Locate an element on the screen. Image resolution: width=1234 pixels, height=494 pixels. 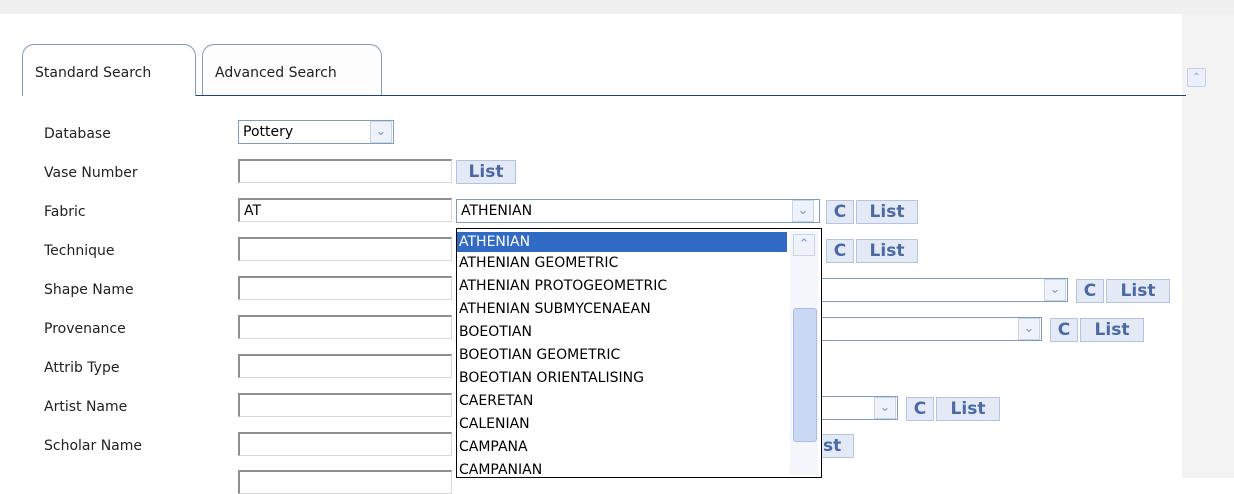
tab-standard-search: Standard Search is located at coordinates (109, 70).